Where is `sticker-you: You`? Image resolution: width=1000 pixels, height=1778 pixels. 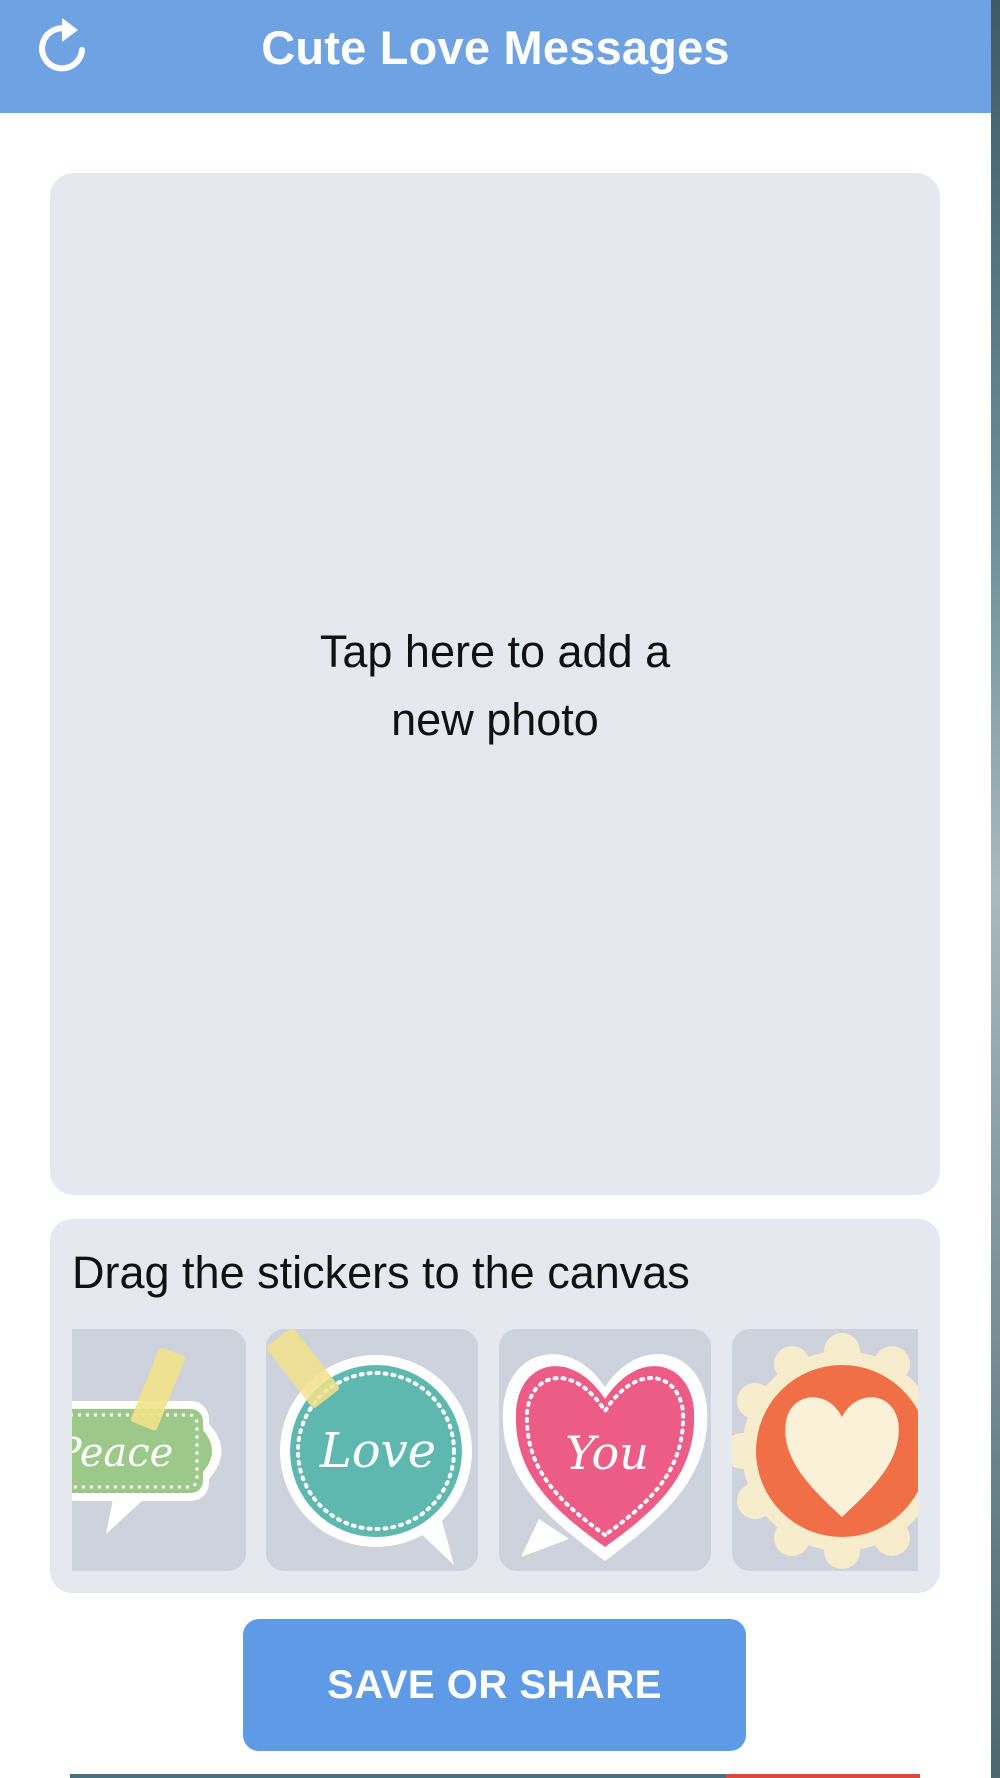
sticker-you: You is located at coordinates (605, 1450).